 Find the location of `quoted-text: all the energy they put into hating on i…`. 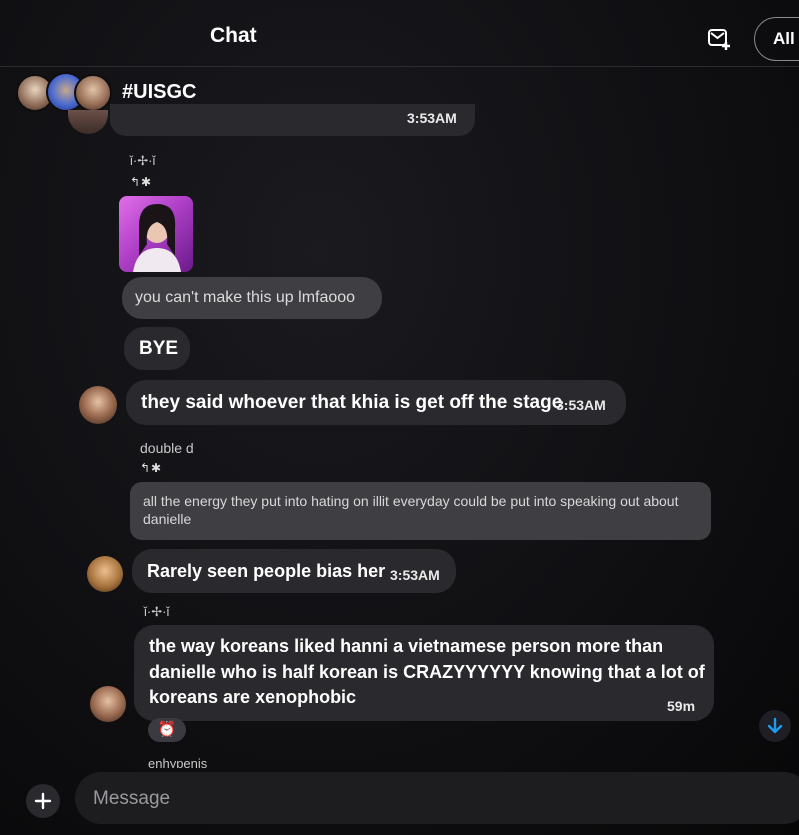

quoted-text: all the energy they put into hating on i… is located at coordinates (411, 510).